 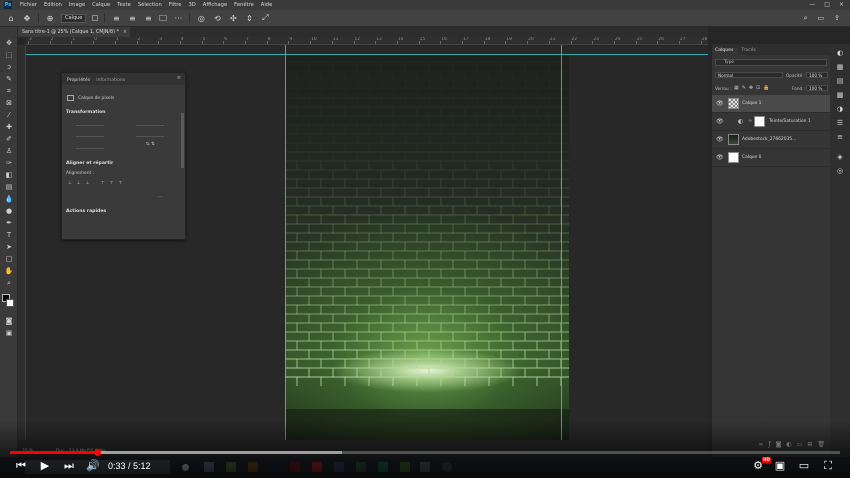 What do you see at coordinates (9, 115) in the screenshot?
I see `eyedropper-tool-icon: ⁄` at bounding box center [9, 115].